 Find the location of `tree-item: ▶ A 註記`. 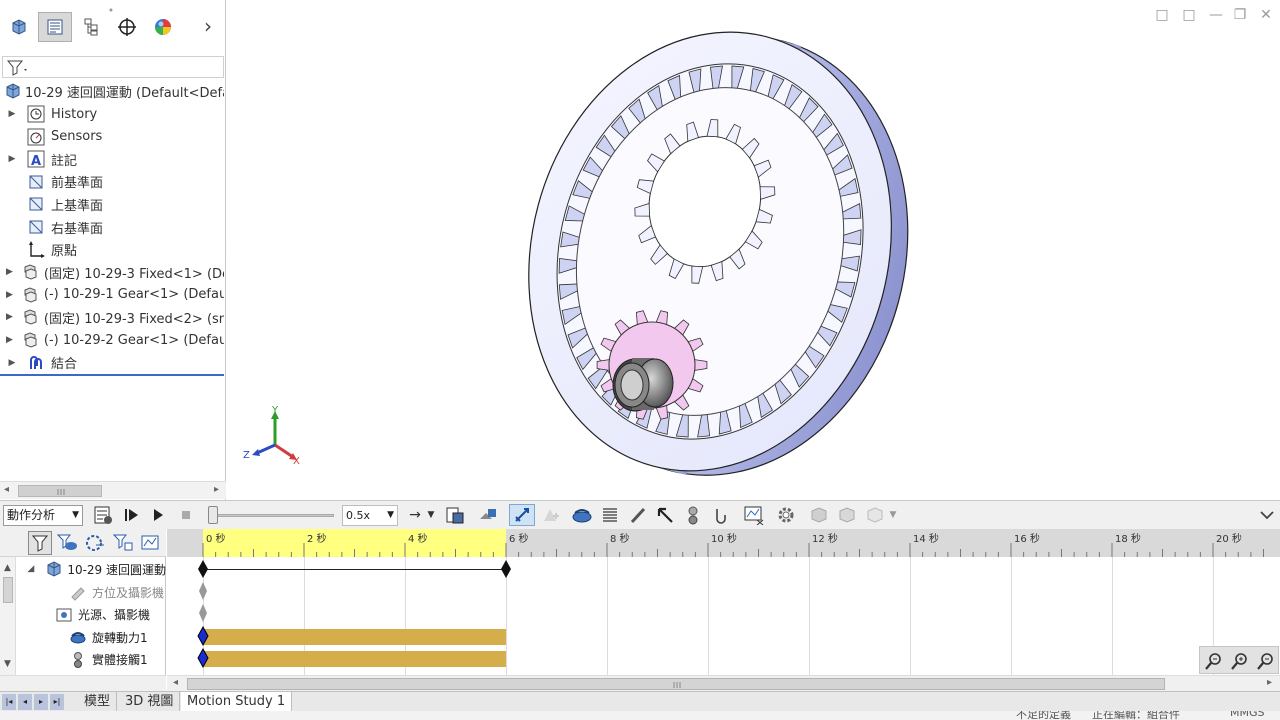

tree-item: ▶ A 註記 is located at coordinates (112, 159).